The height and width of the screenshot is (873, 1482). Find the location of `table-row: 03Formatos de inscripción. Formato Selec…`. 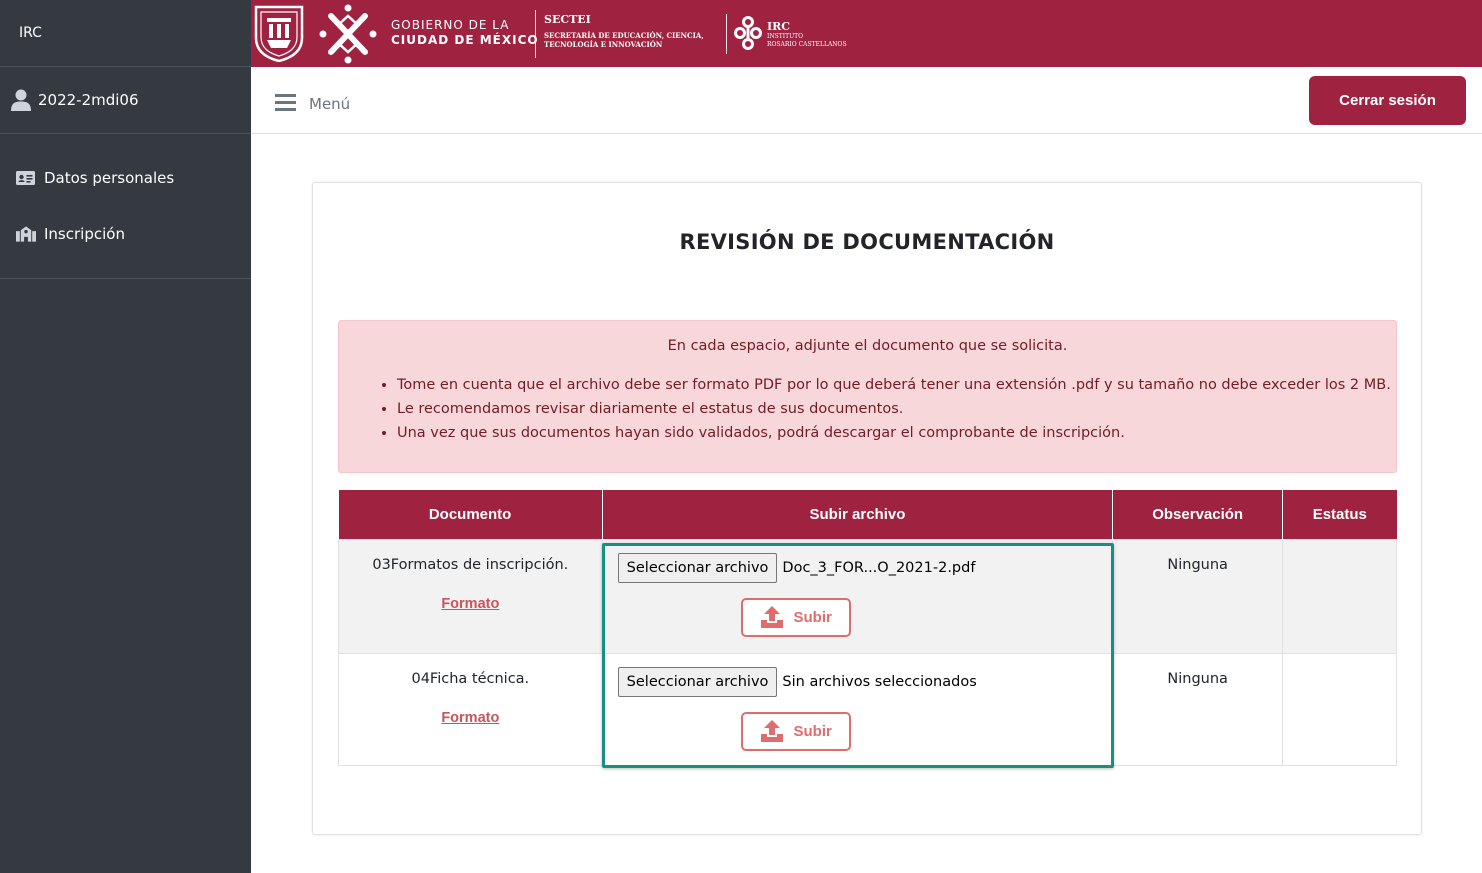

table-row: 03Formatos de inscripción. Formato Selec… is located at coordinates (867, 596).